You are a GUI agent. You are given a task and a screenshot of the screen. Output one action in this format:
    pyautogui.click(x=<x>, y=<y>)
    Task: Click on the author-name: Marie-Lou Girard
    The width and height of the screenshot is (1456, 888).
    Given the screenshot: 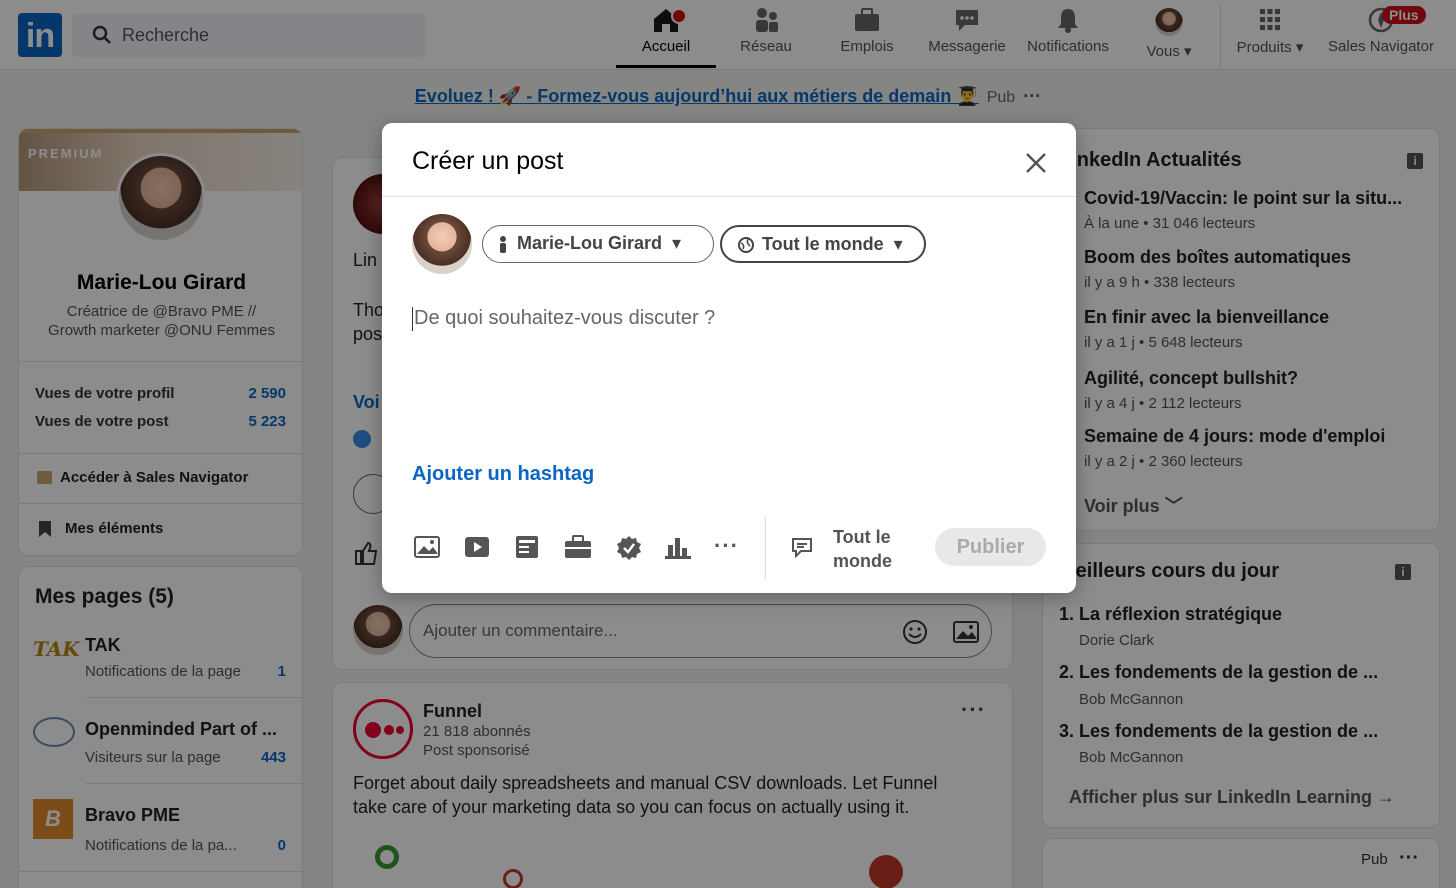 What is the action you would take?
    pyautogui.click(x=590, y=243)
    